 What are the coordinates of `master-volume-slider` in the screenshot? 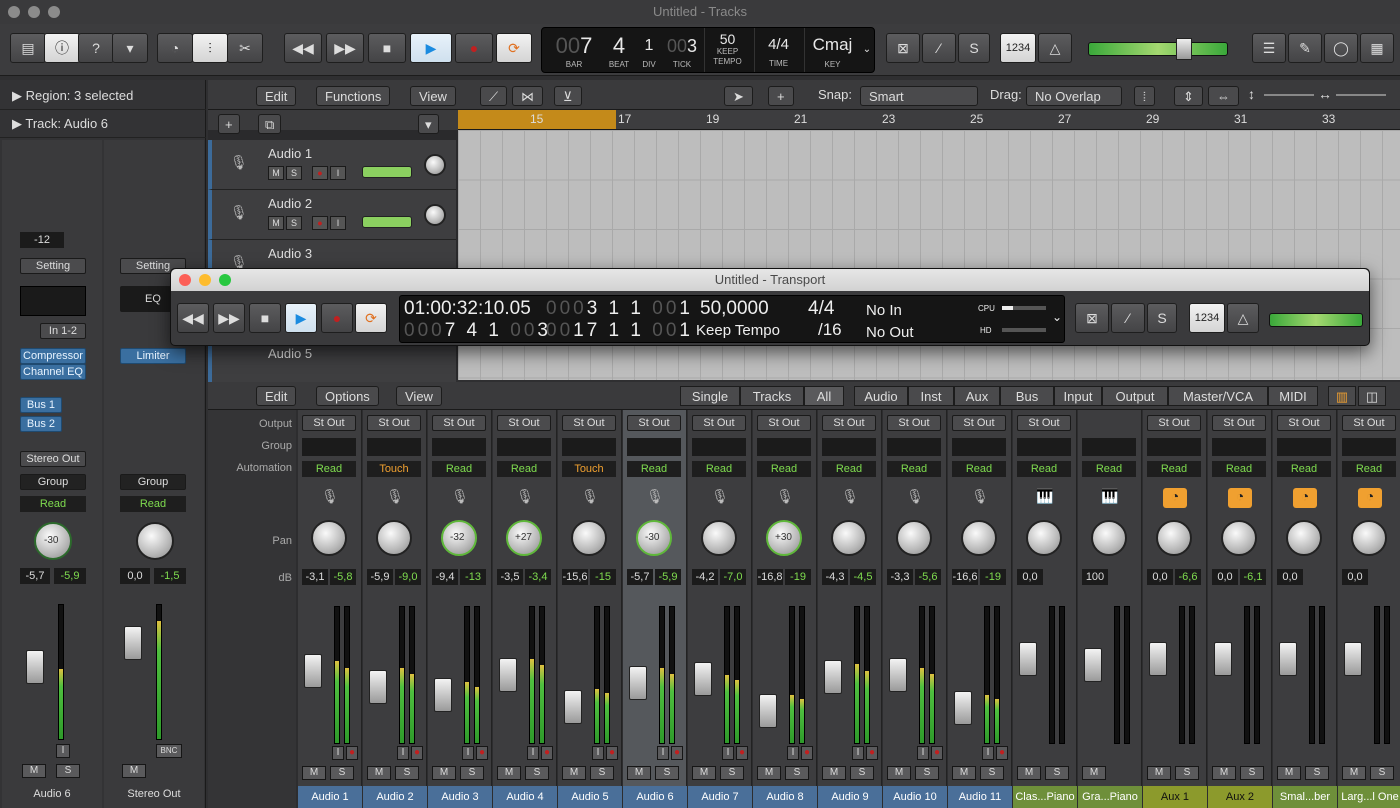 It's located at (1158, 49).